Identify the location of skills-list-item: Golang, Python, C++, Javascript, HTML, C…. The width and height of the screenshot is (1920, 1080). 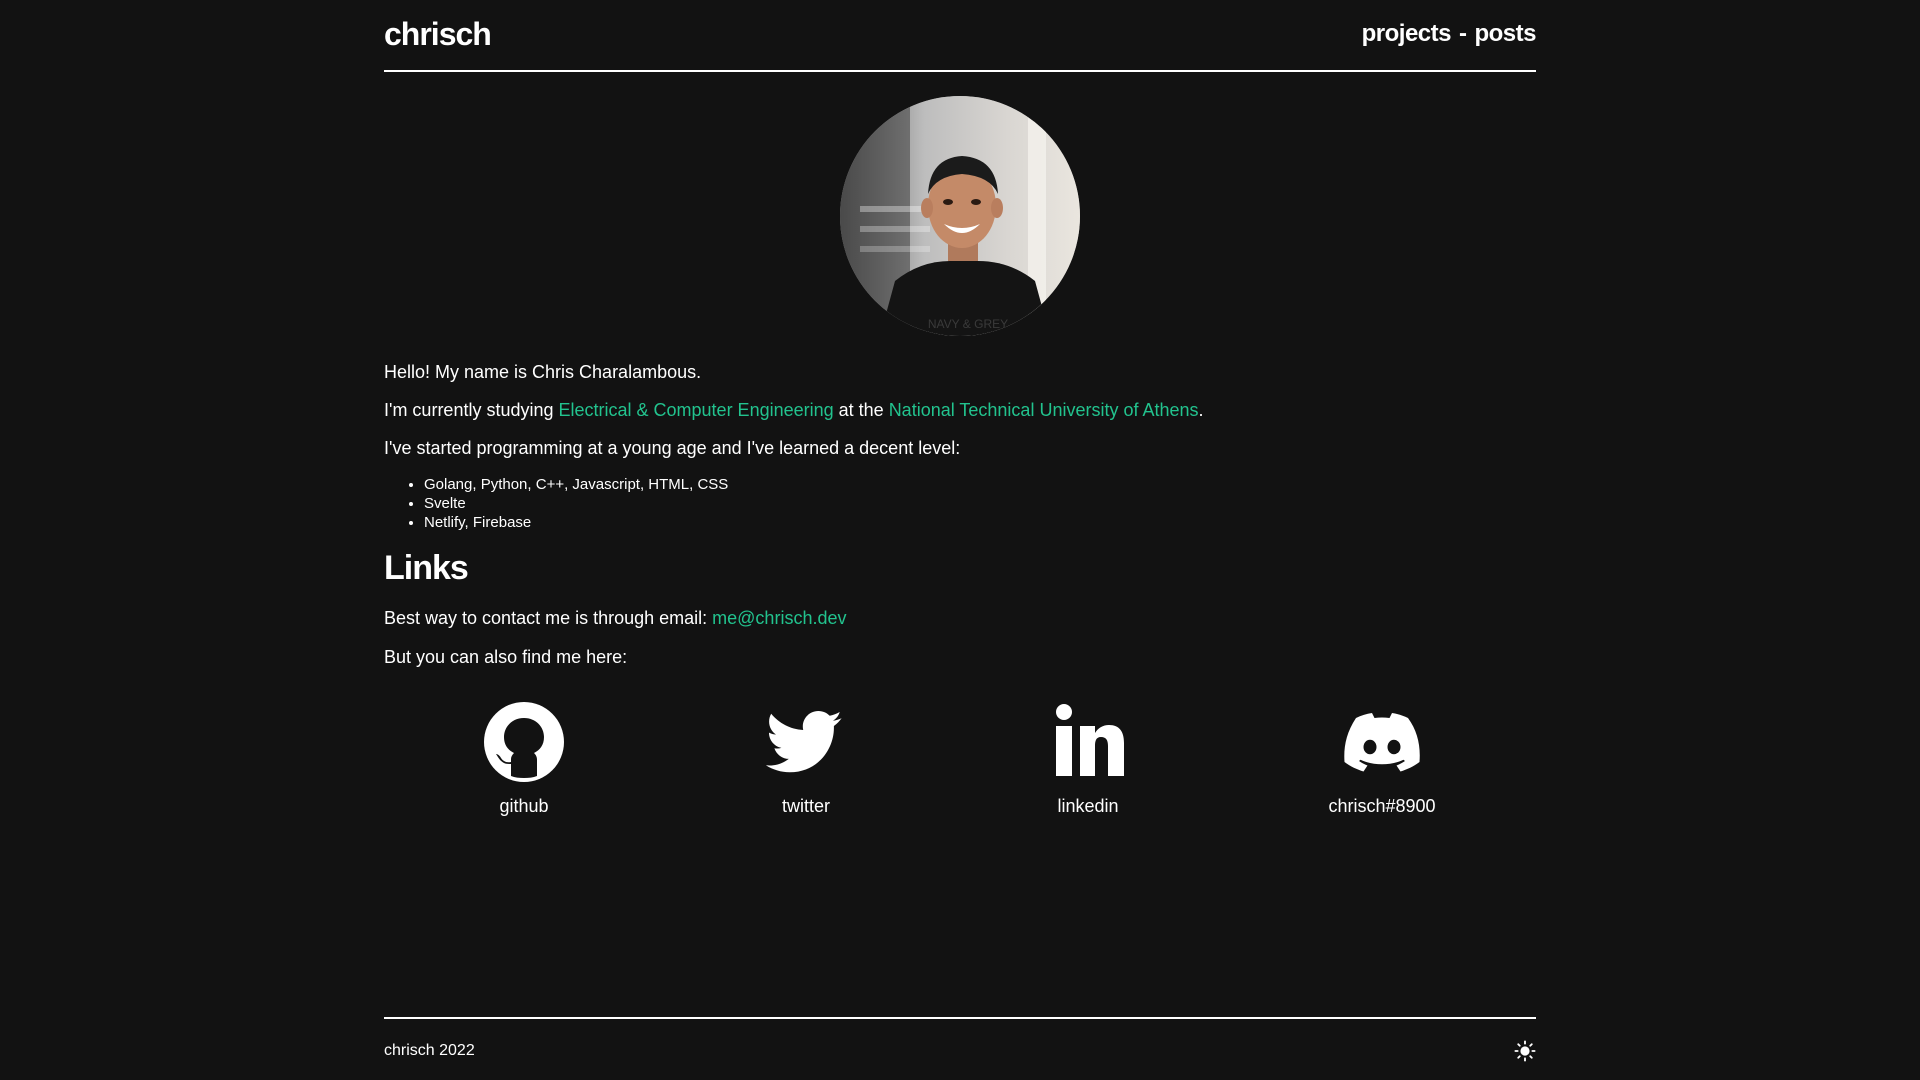
(980, 484).